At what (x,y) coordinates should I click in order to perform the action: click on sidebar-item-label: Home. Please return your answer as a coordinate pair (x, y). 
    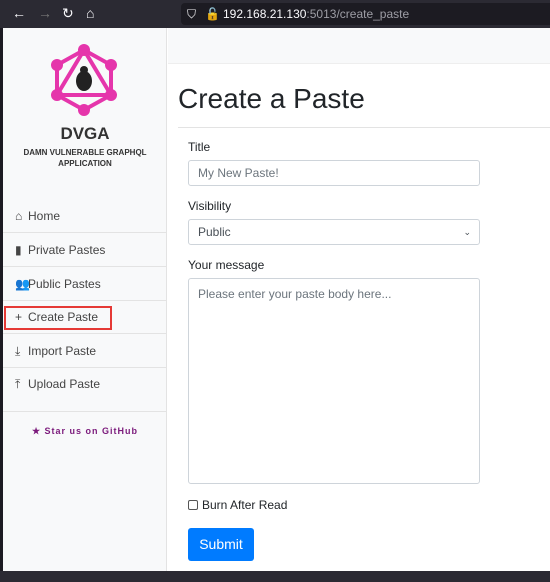
    Looking at the image, I should click on (44, 216).